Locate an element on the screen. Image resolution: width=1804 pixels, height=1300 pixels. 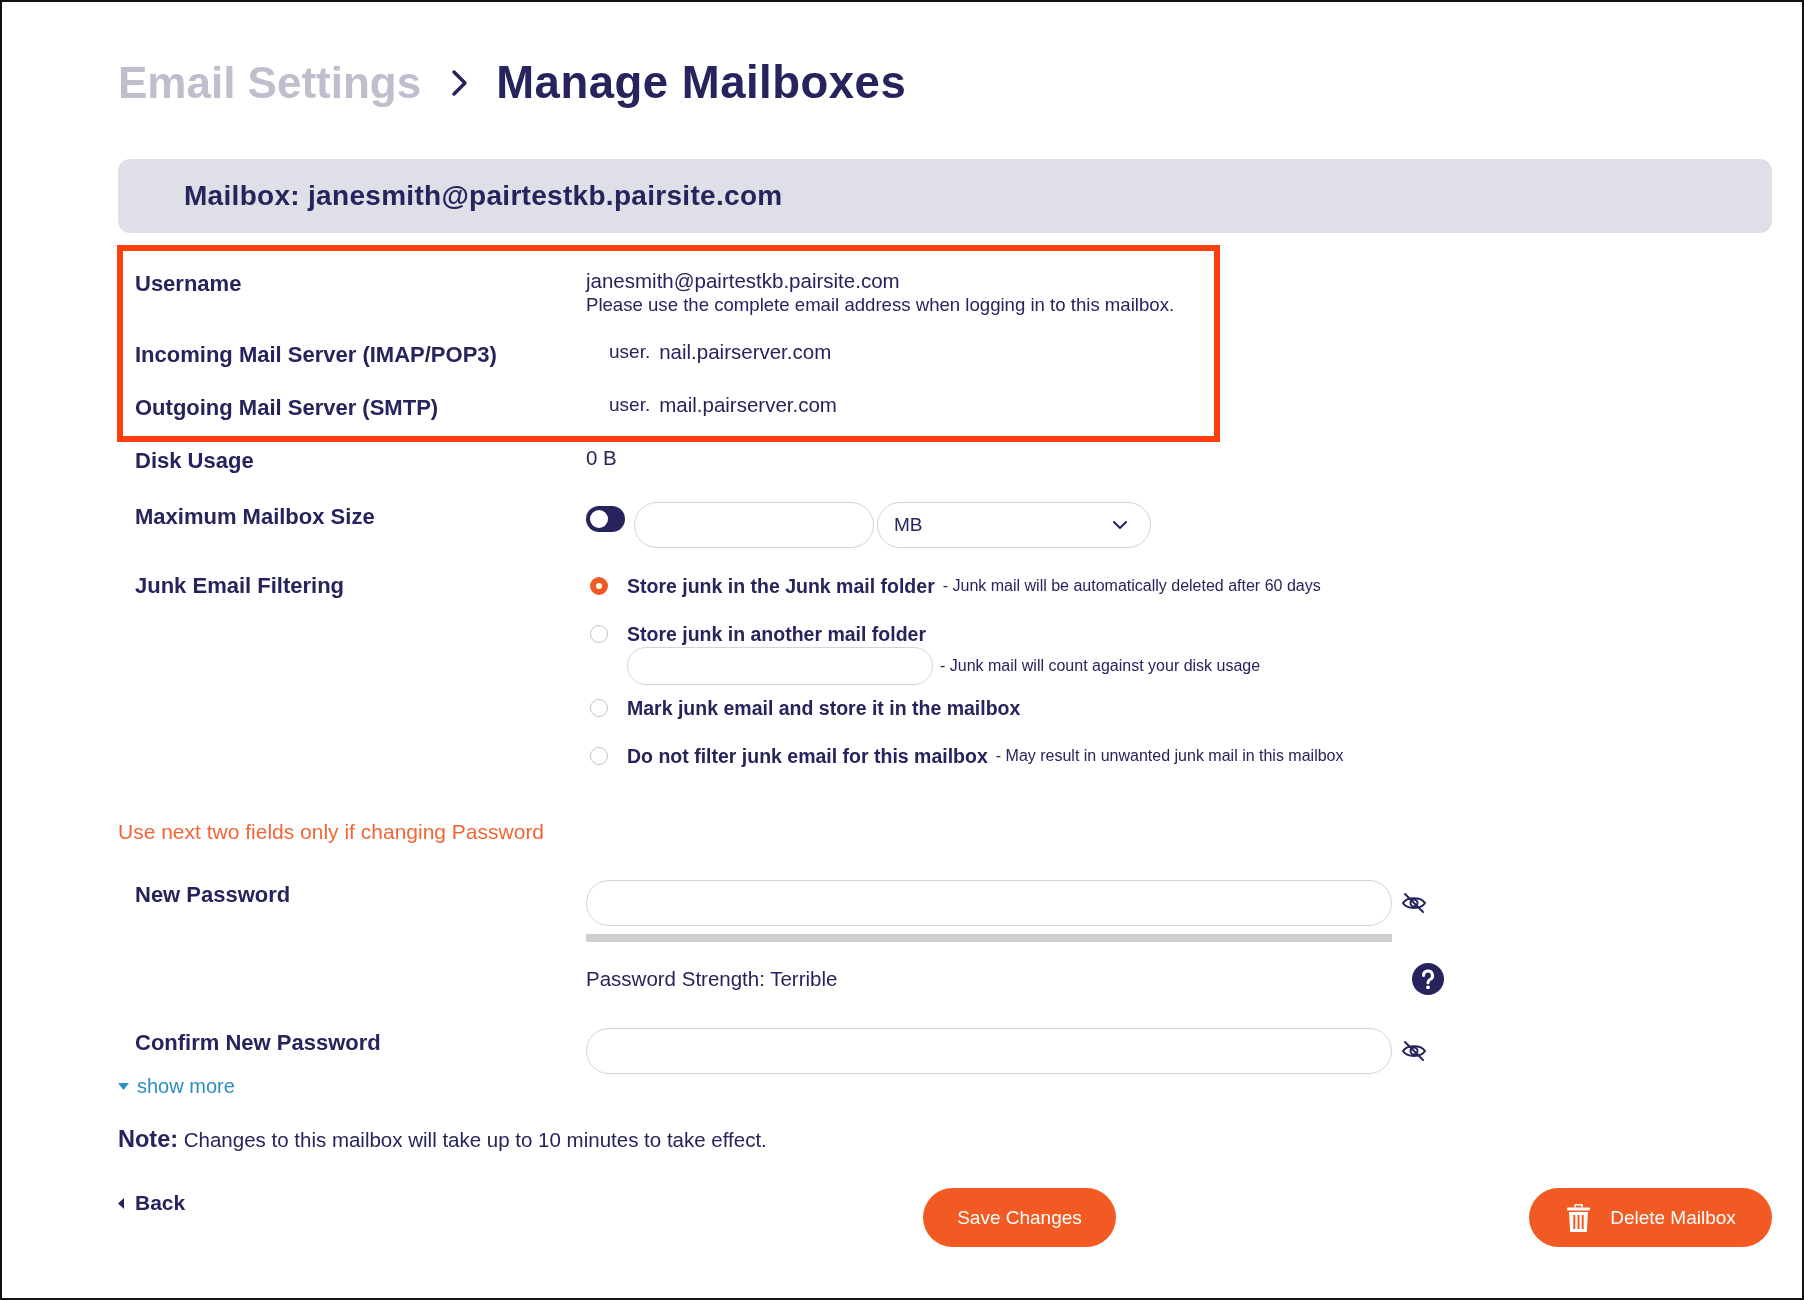
show-more-link: show more is located at coordinates (176, 1086).